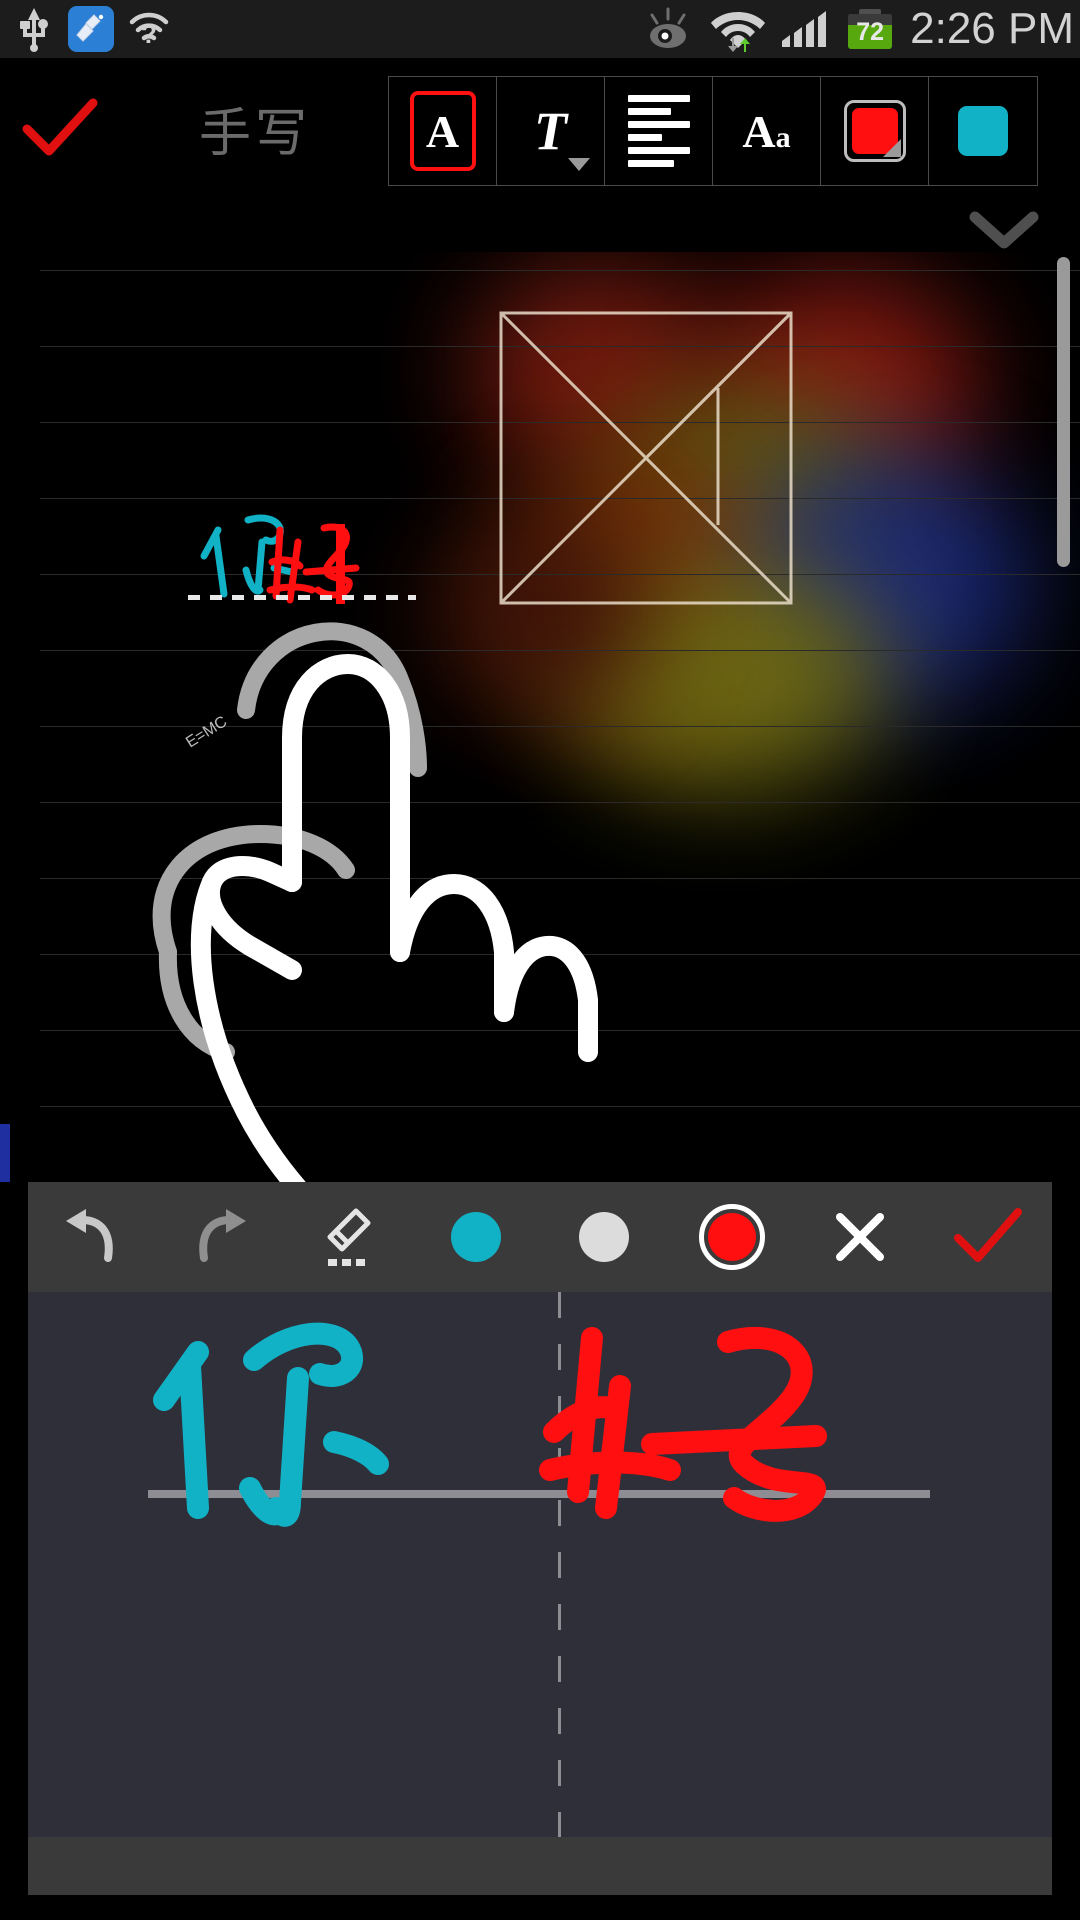  I want to click on confirm-button, so click(60, 128).